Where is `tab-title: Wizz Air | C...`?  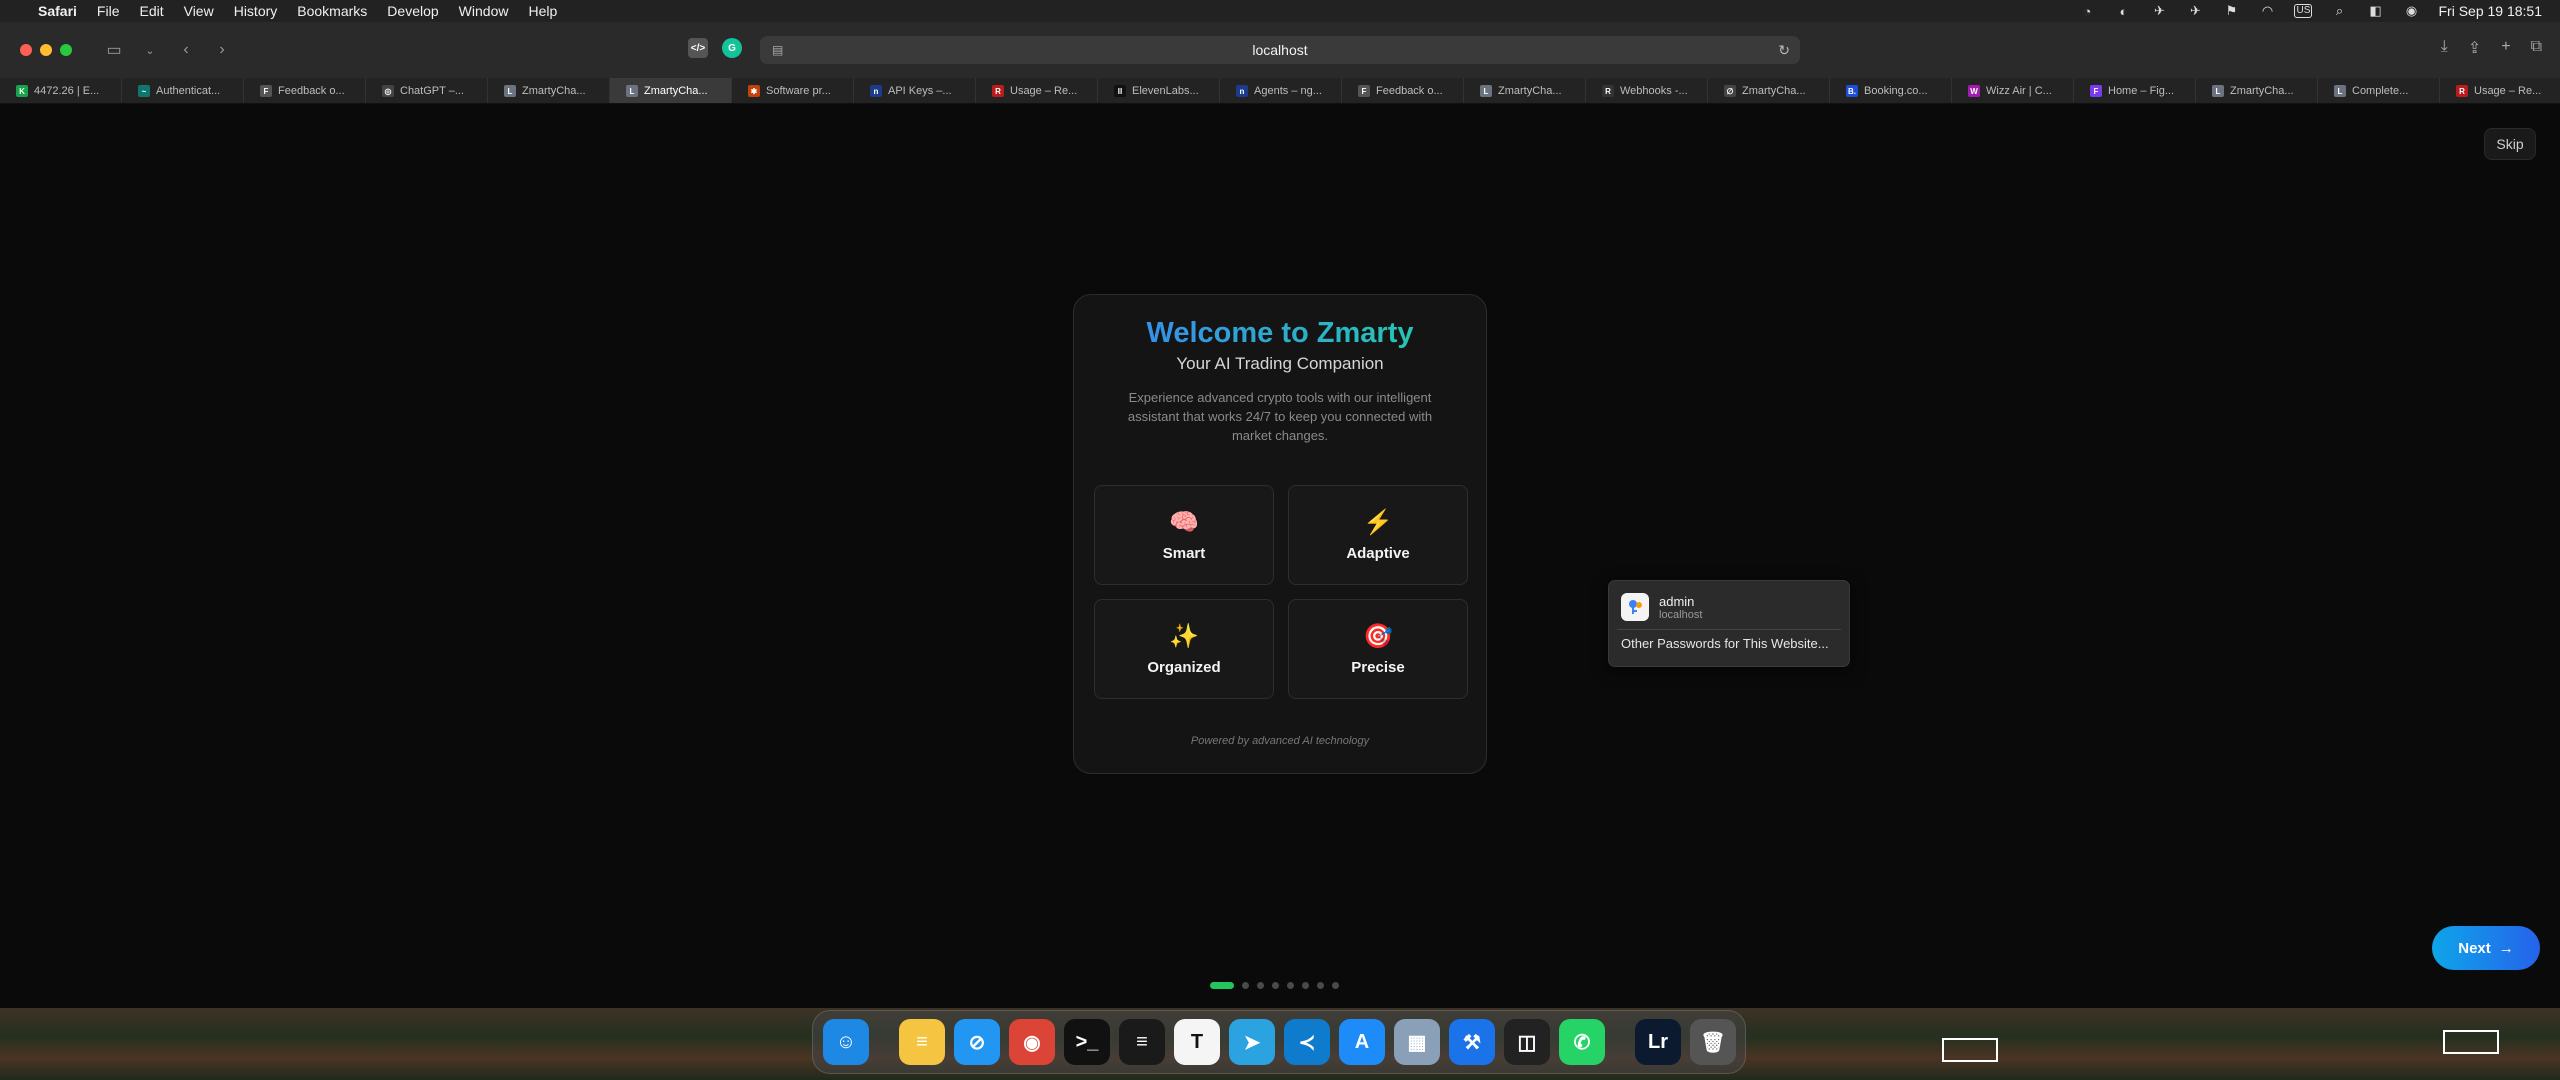 tab-title: Wizz Air | C... is located at coordinates (2019, 91).